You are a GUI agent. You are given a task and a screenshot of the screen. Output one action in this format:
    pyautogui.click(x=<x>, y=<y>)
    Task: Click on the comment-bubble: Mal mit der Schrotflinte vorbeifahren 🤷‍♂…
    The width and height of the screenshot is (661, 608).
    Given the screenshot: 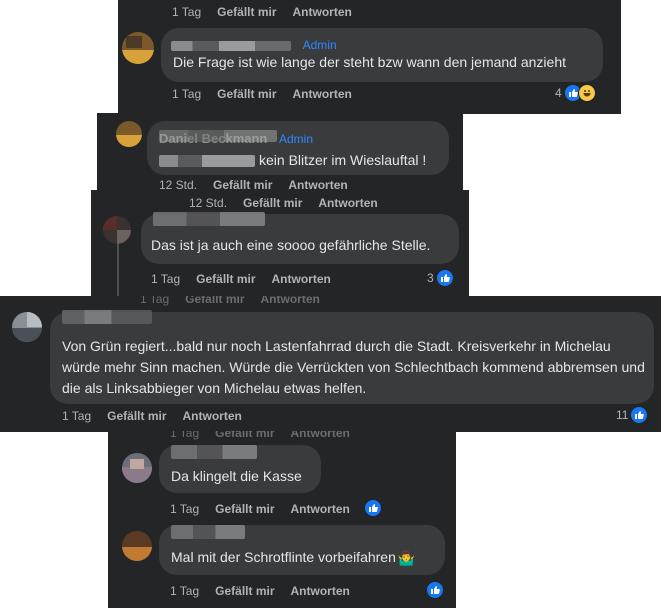 What is the action you would take?
    pyautogui.click(x=302, y=550)
    